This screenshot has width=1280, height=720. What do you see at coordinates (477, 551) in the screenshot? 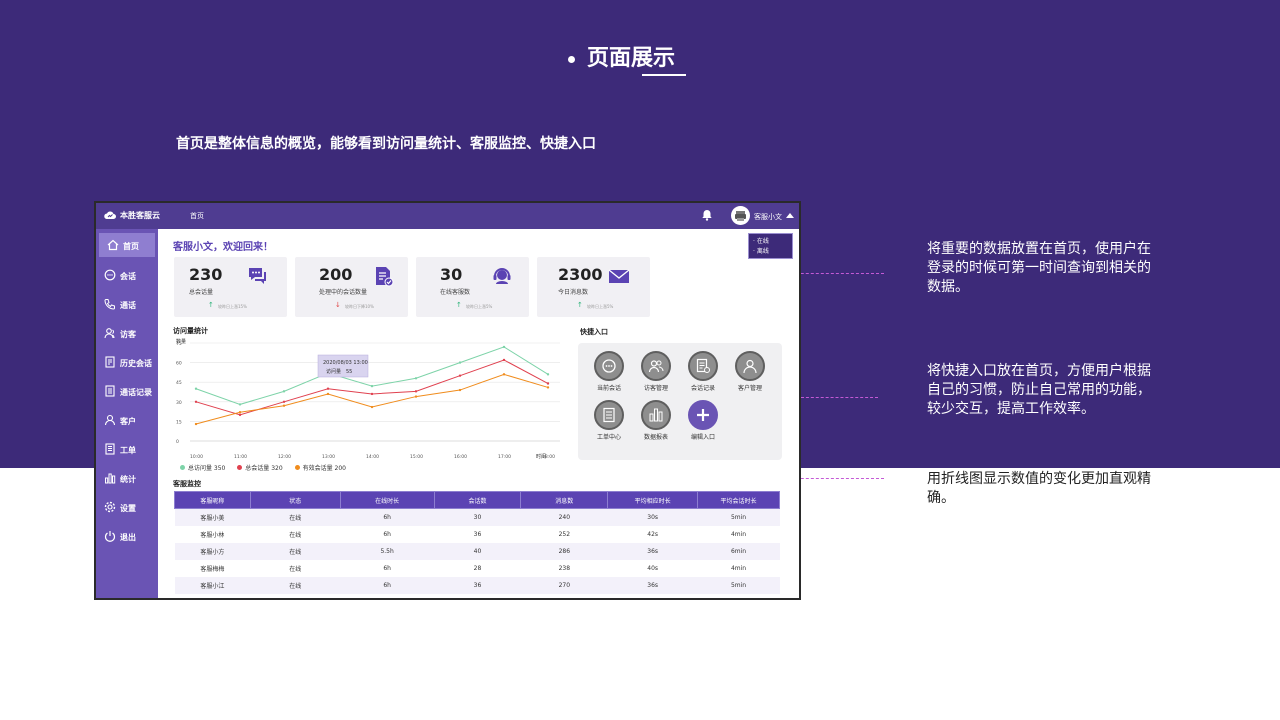
I see `table-row: 客服小方 在线 5.5h 40 286 36s 6min` at bounding box center [477, 551].